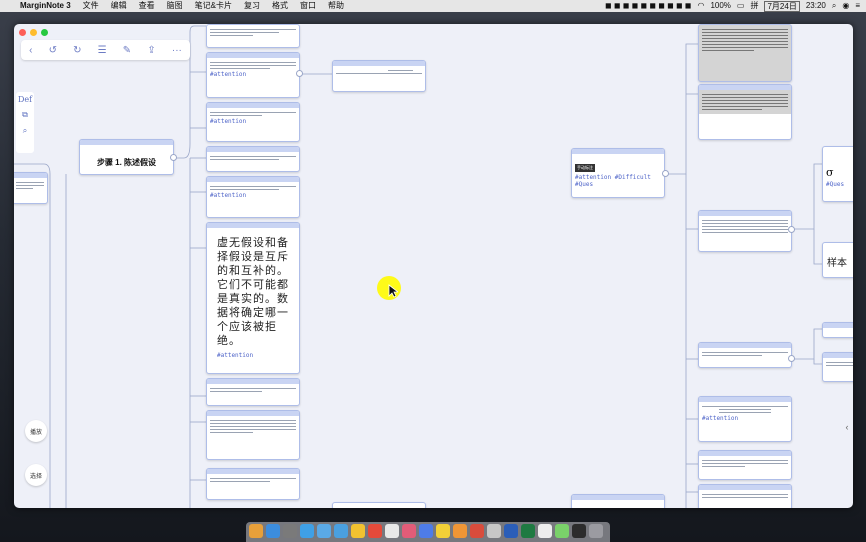 This screenshot has height=542, width=866. What do you see at coordinates (426, 531) in the screenshot?
I see `marginnote-icon` at bounding box center [426, 531].